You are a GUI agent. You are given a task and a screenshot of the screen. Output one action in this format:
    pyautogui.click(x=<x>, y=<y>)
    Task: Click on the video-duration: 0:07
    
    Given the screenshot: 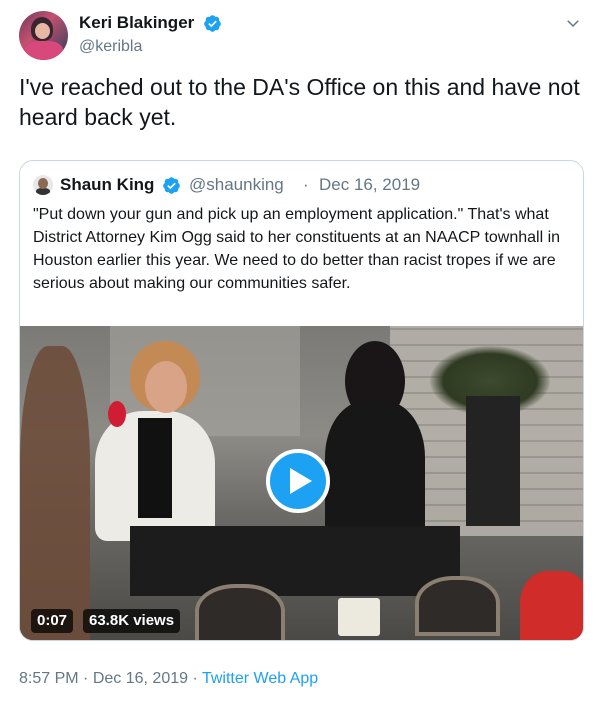 What is the action you would take?
    pyautogui.click(x=52, y=621)
    